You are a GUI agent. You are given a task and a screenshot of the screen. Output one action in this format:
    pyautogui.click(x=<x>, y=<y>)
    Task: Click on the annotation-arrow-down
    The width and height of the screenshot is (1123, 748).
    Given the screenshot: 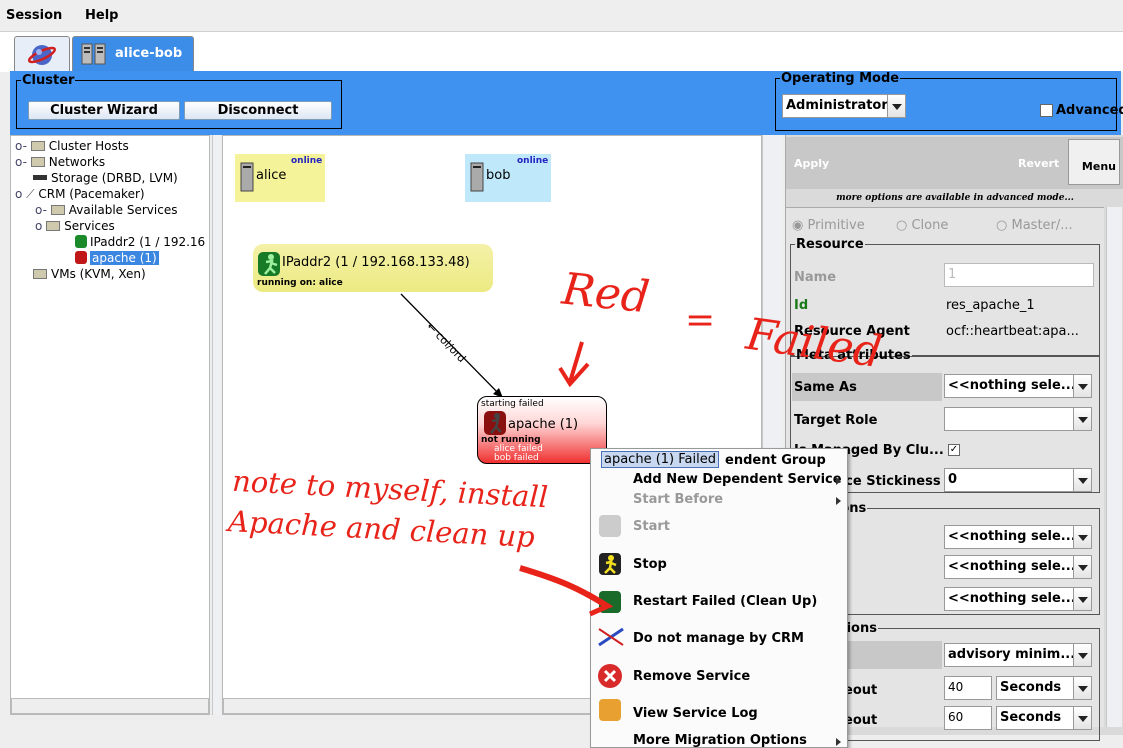 What is the action you would take?
    pyautogui.click(x=574, y=364)
    